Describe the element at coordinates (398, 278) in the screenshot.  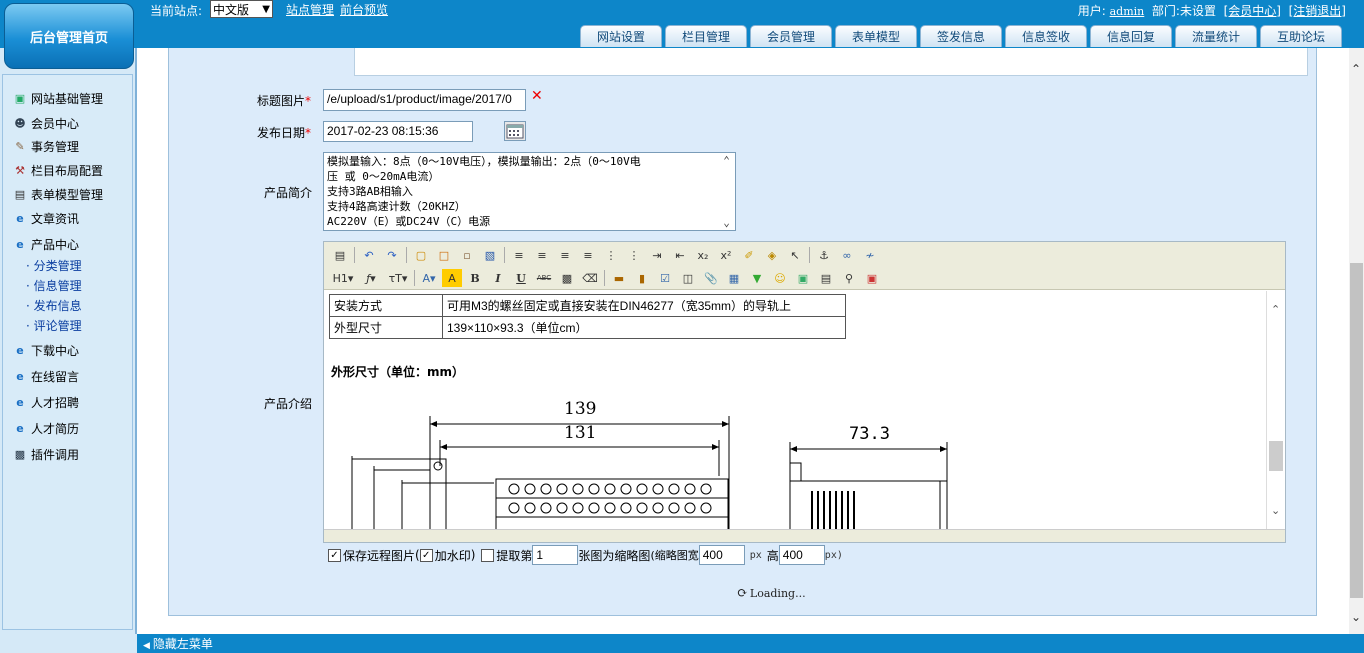
I see `font-size-dropdown: τT▾` at that location.